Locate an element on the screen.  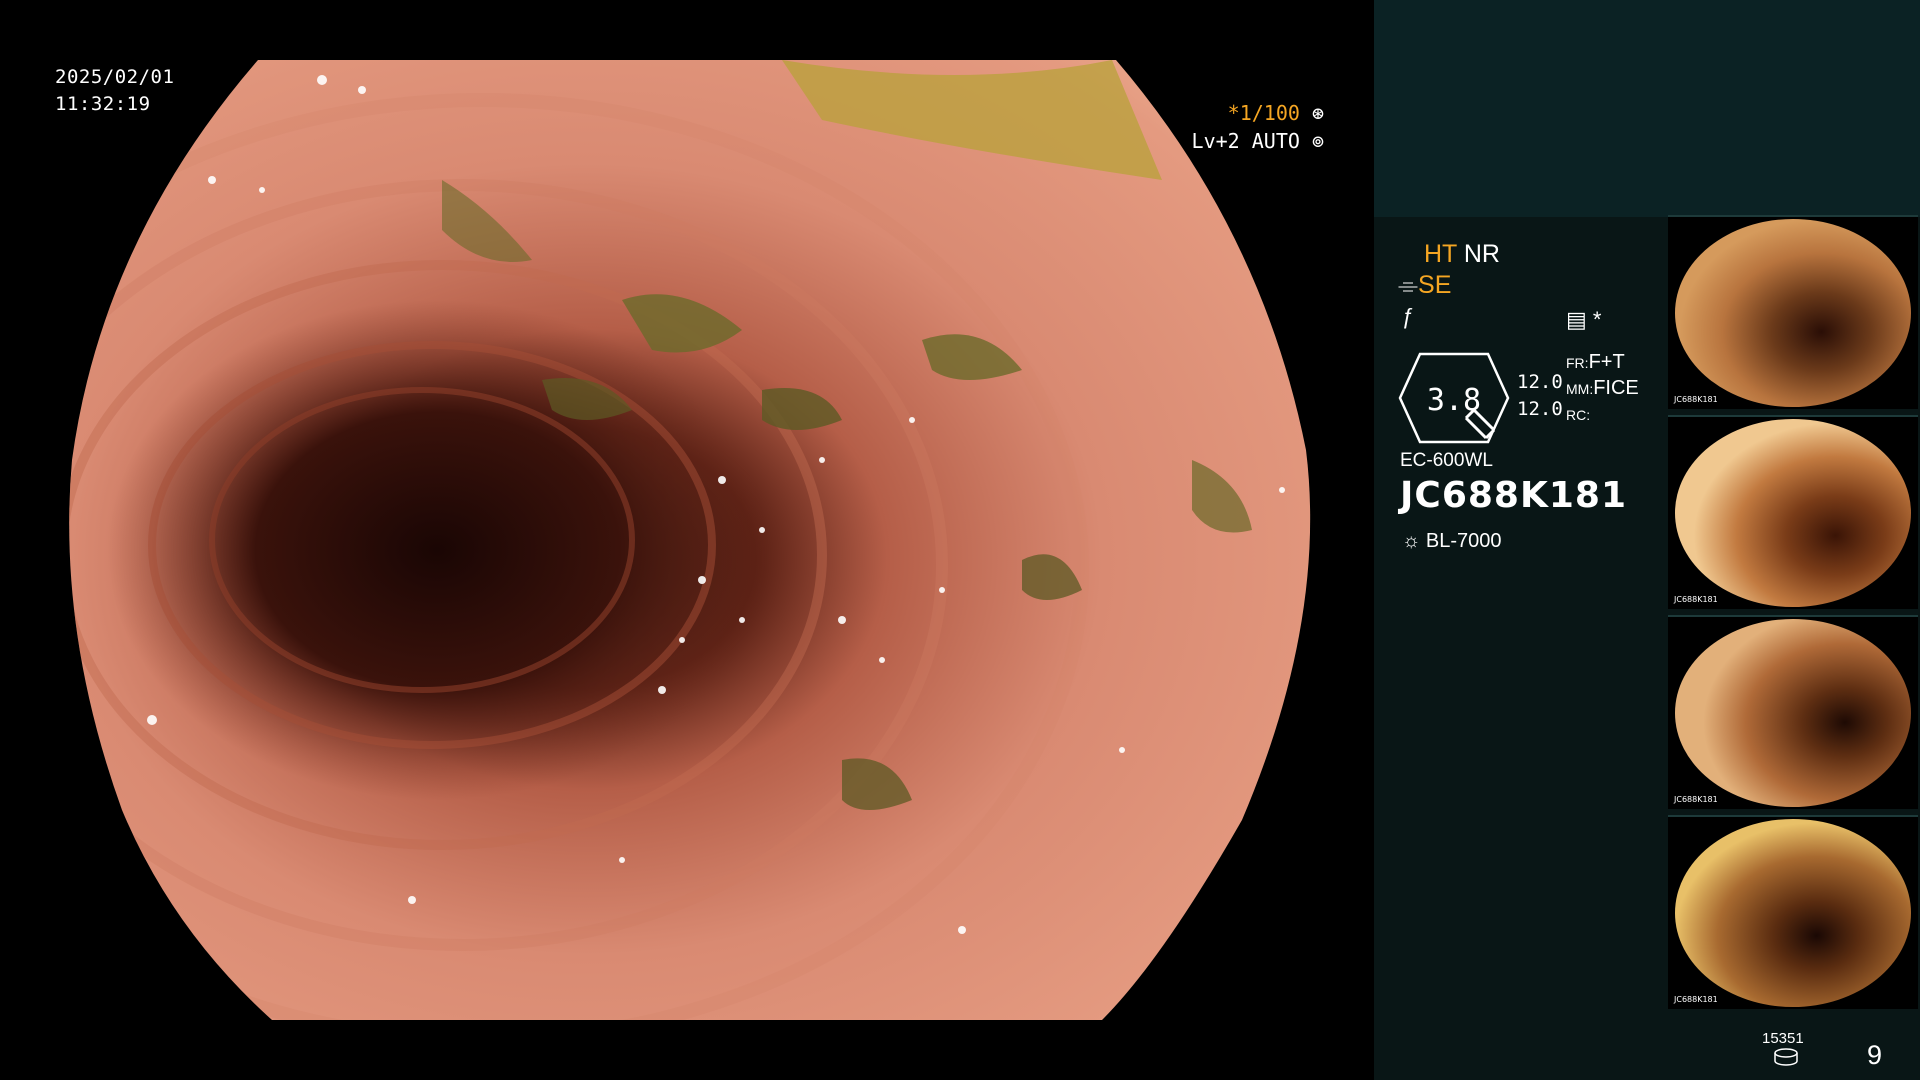
thumbnail-2: JC688K181 is located at coordinates (1793, 512).